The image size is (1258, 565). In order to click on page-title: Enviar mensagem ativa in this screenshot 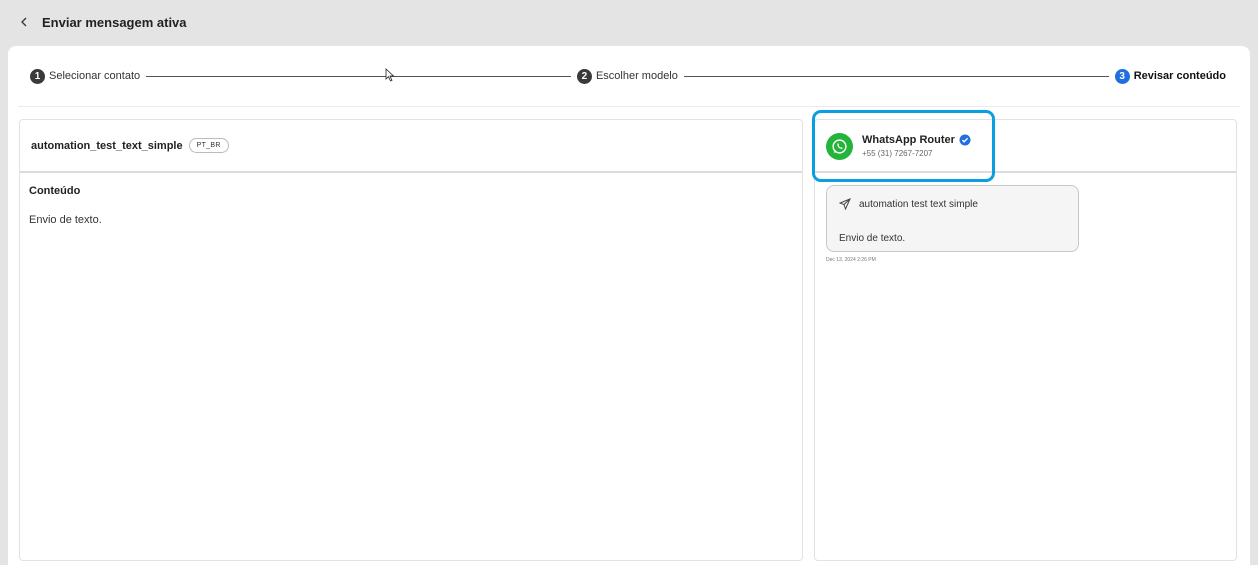, I will do `click(114, 22)`.